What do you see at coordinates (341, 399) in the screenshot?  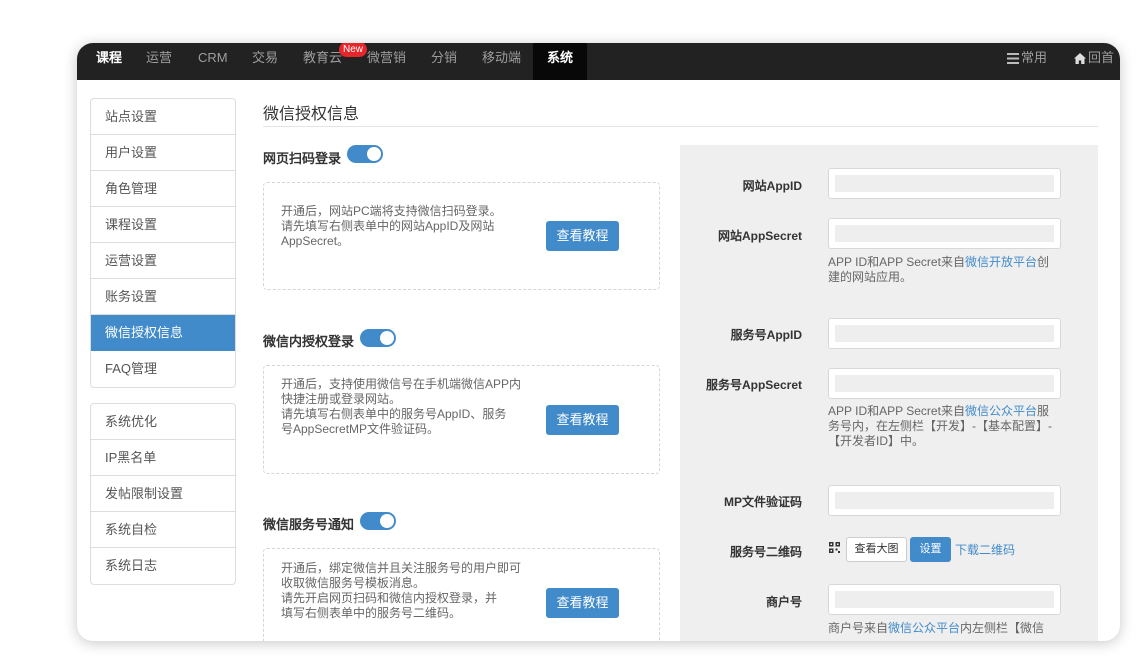 I see `desc-line: 快捷注册或登录网站。` at bounding box center [341, 399].